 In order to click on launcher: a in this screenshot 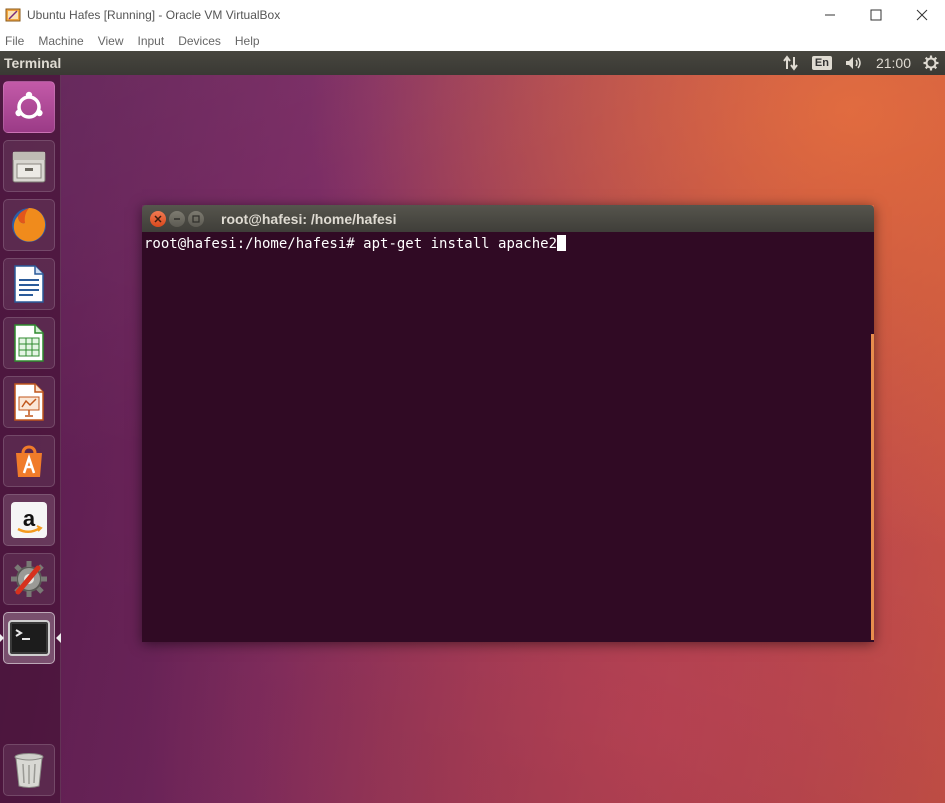, I will do `click(30, 439)`.